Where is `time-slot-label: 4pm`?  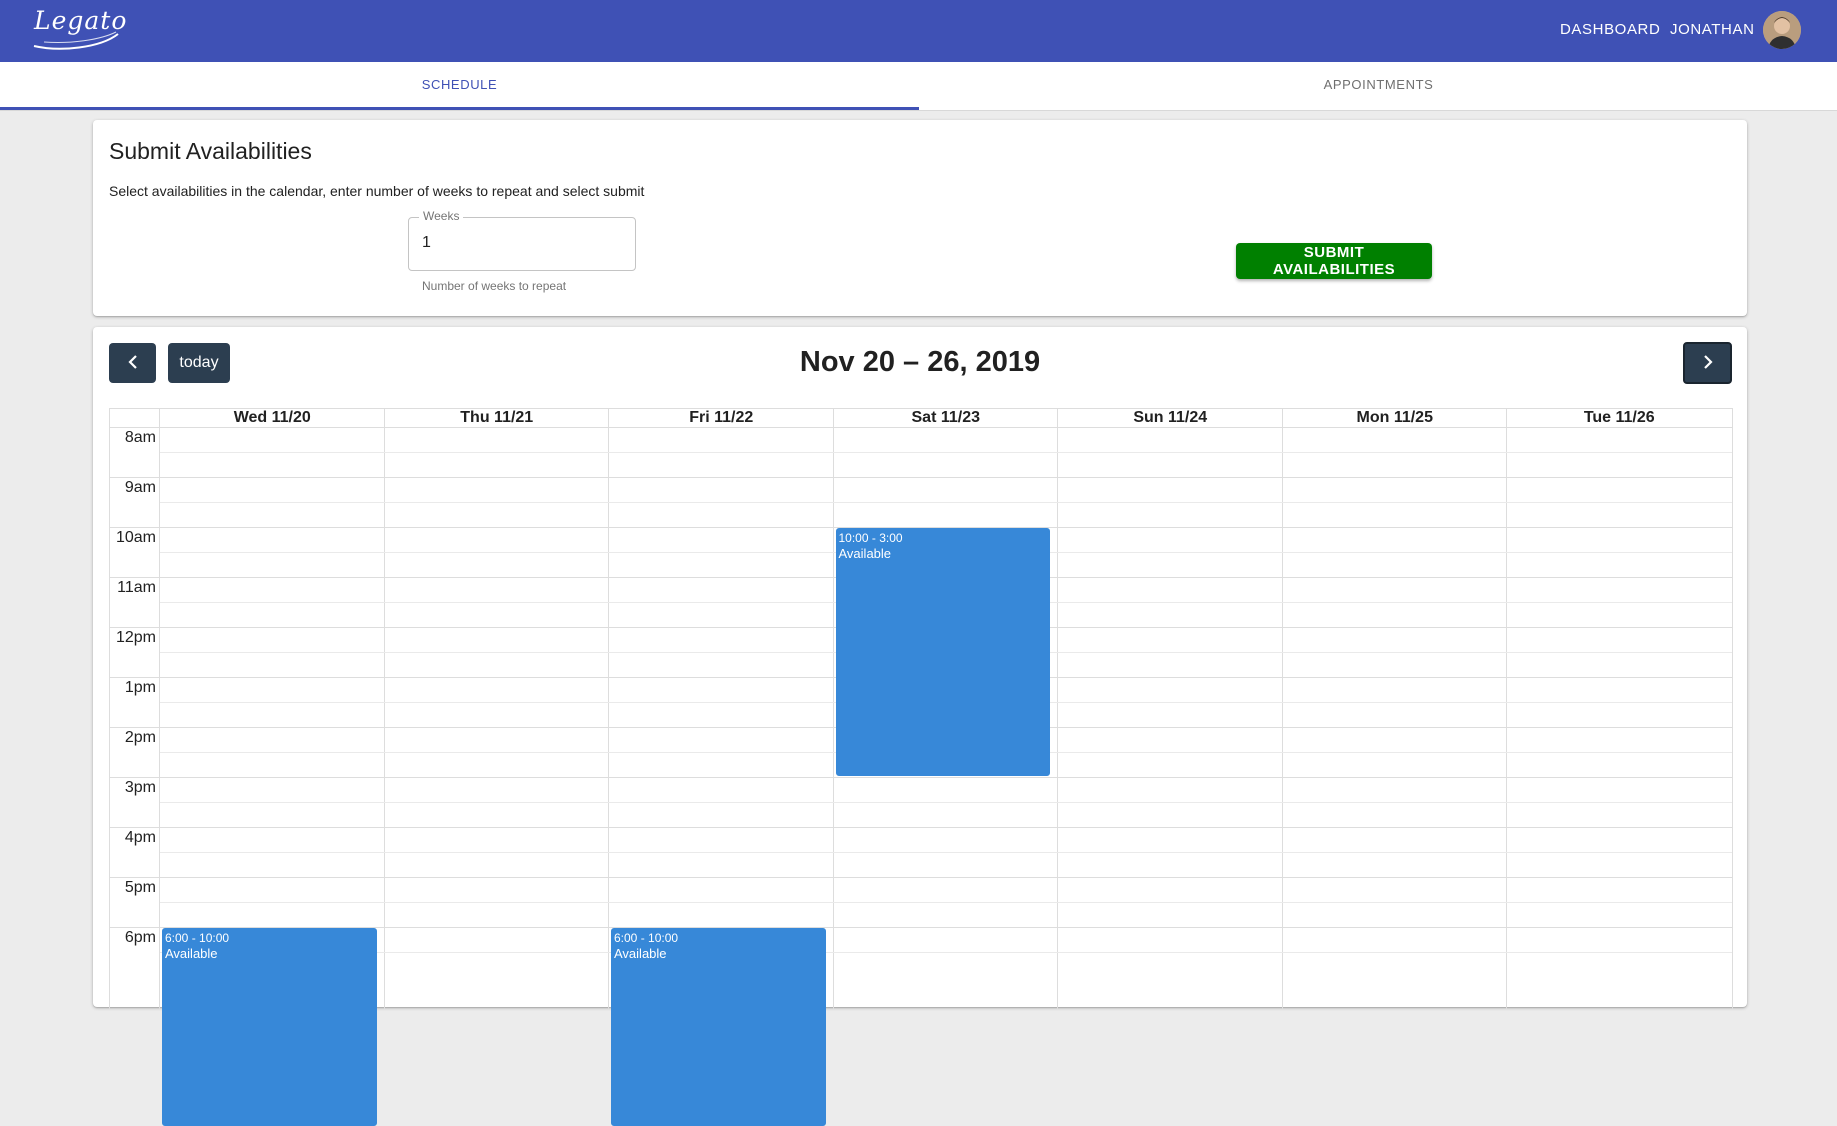
time-slot-label: 4pm is located at coordinates (140, 837).